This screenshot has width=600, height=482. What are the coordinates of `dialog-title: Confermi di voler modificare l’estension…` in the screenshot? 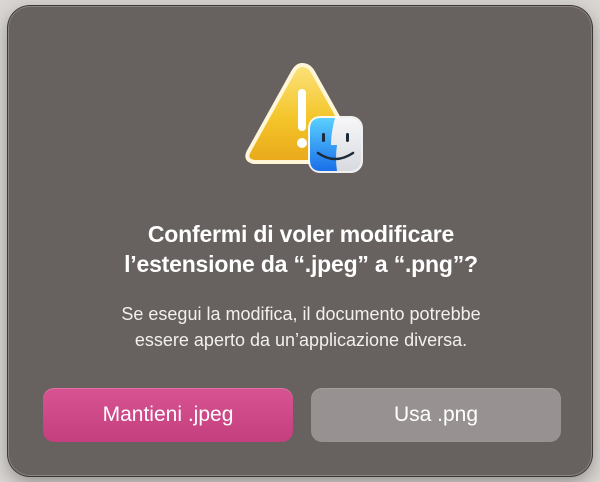 It's located at (301, 249).